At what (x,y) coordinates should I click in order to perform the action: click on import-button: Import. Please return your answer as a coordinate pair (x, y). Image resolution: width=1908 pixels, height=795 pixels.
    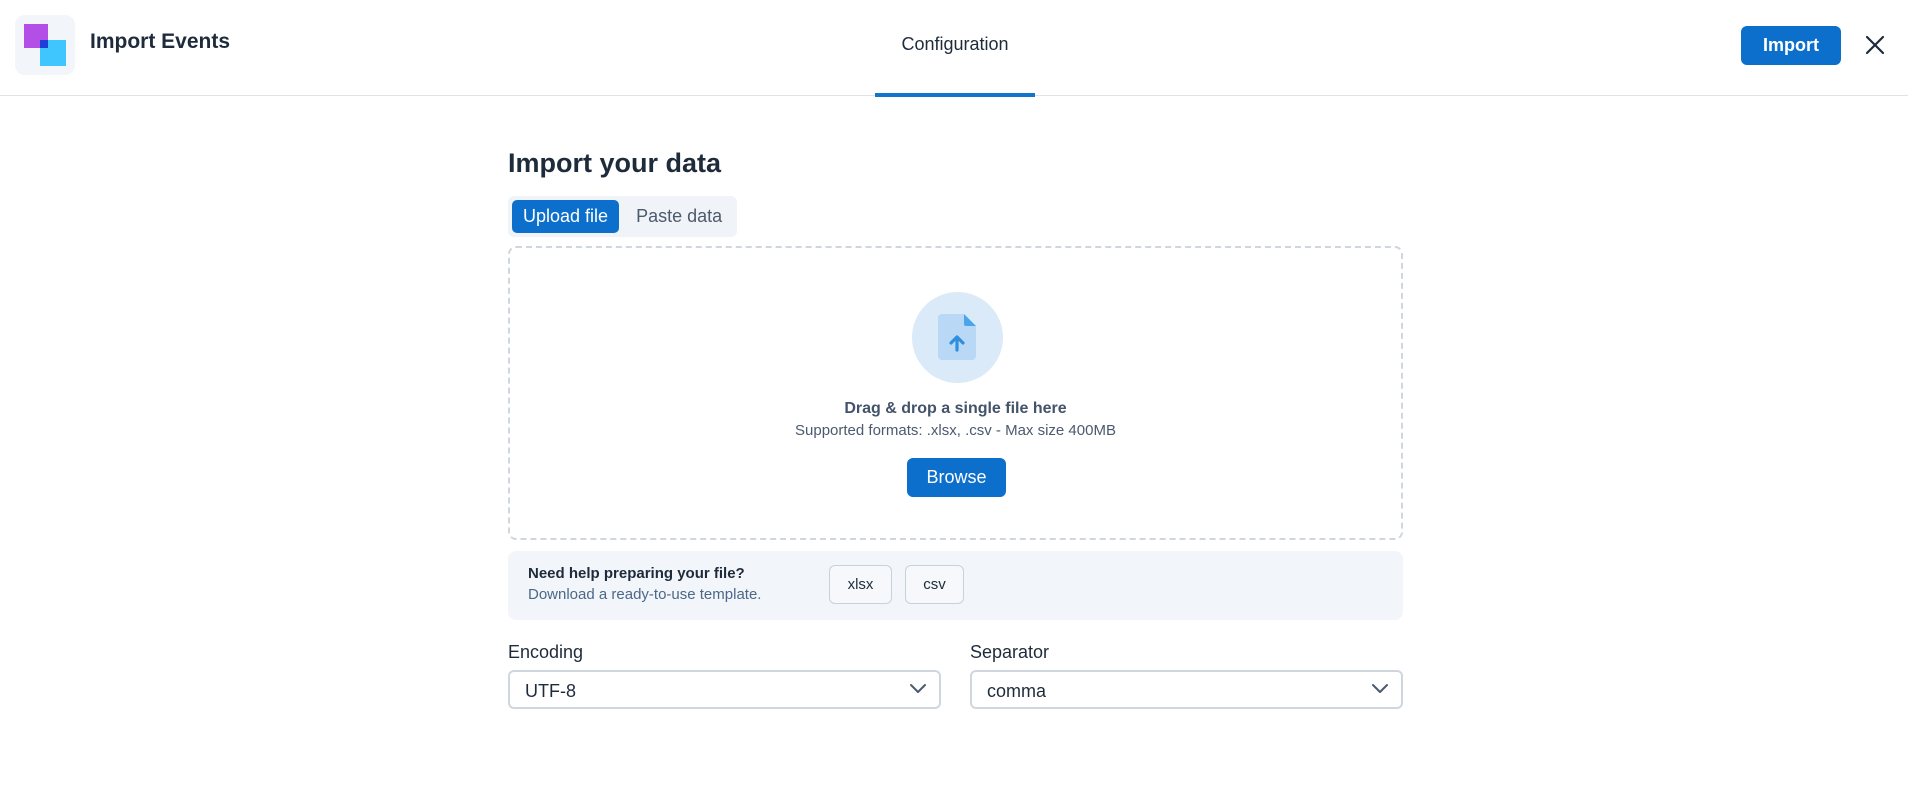
    Looking at the image, I should click on (1791, 45).